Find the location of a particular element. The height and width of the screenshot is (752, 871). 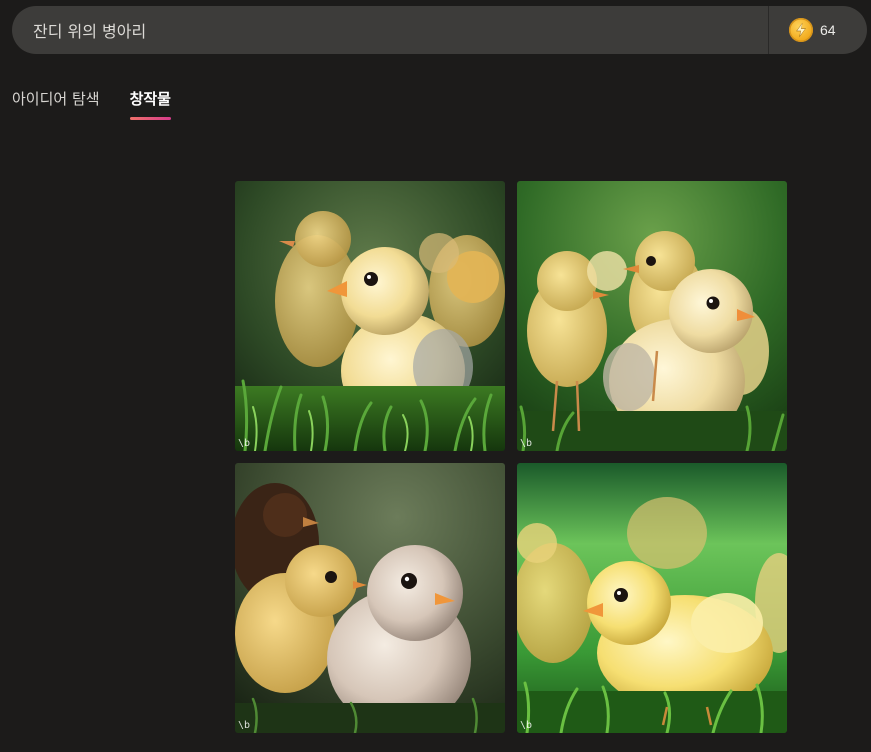

tab-bar: 아이디어 탐색 창작물 is located at coordinates (91, 104).